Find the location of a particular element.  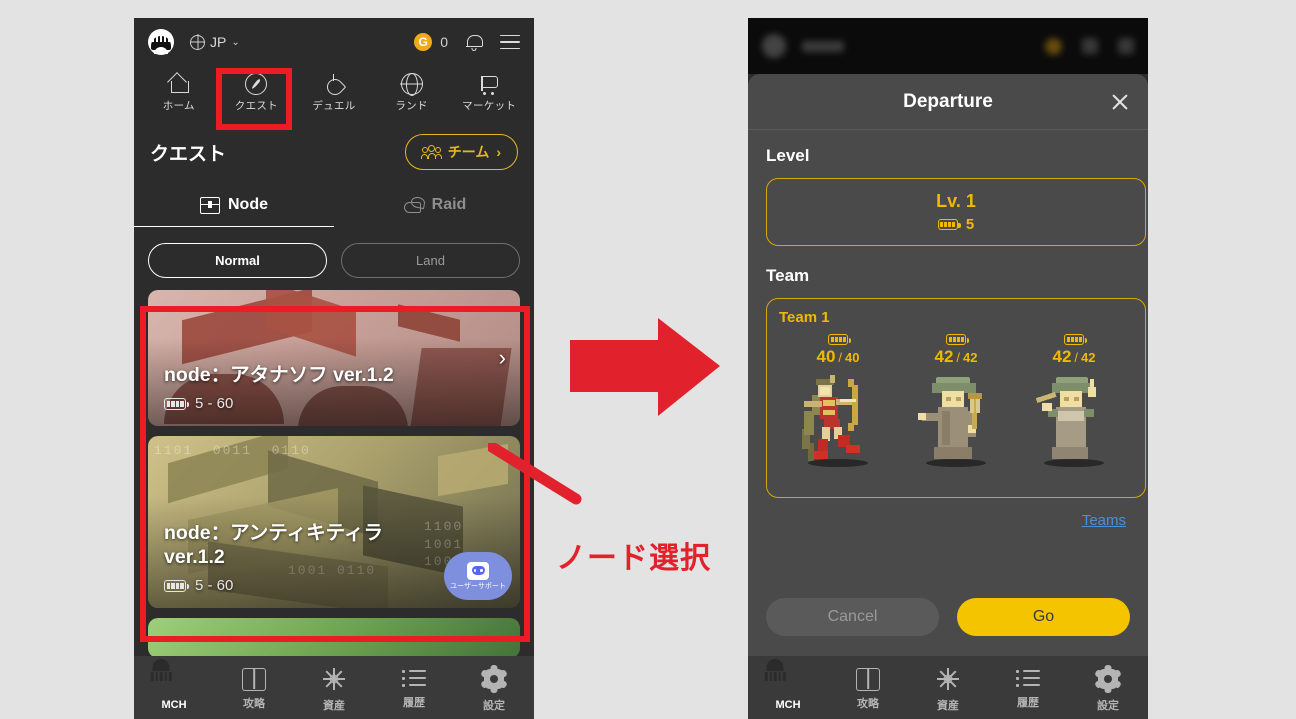

annotation-step-label: ノード選択 is located at coordinates (633, 558).